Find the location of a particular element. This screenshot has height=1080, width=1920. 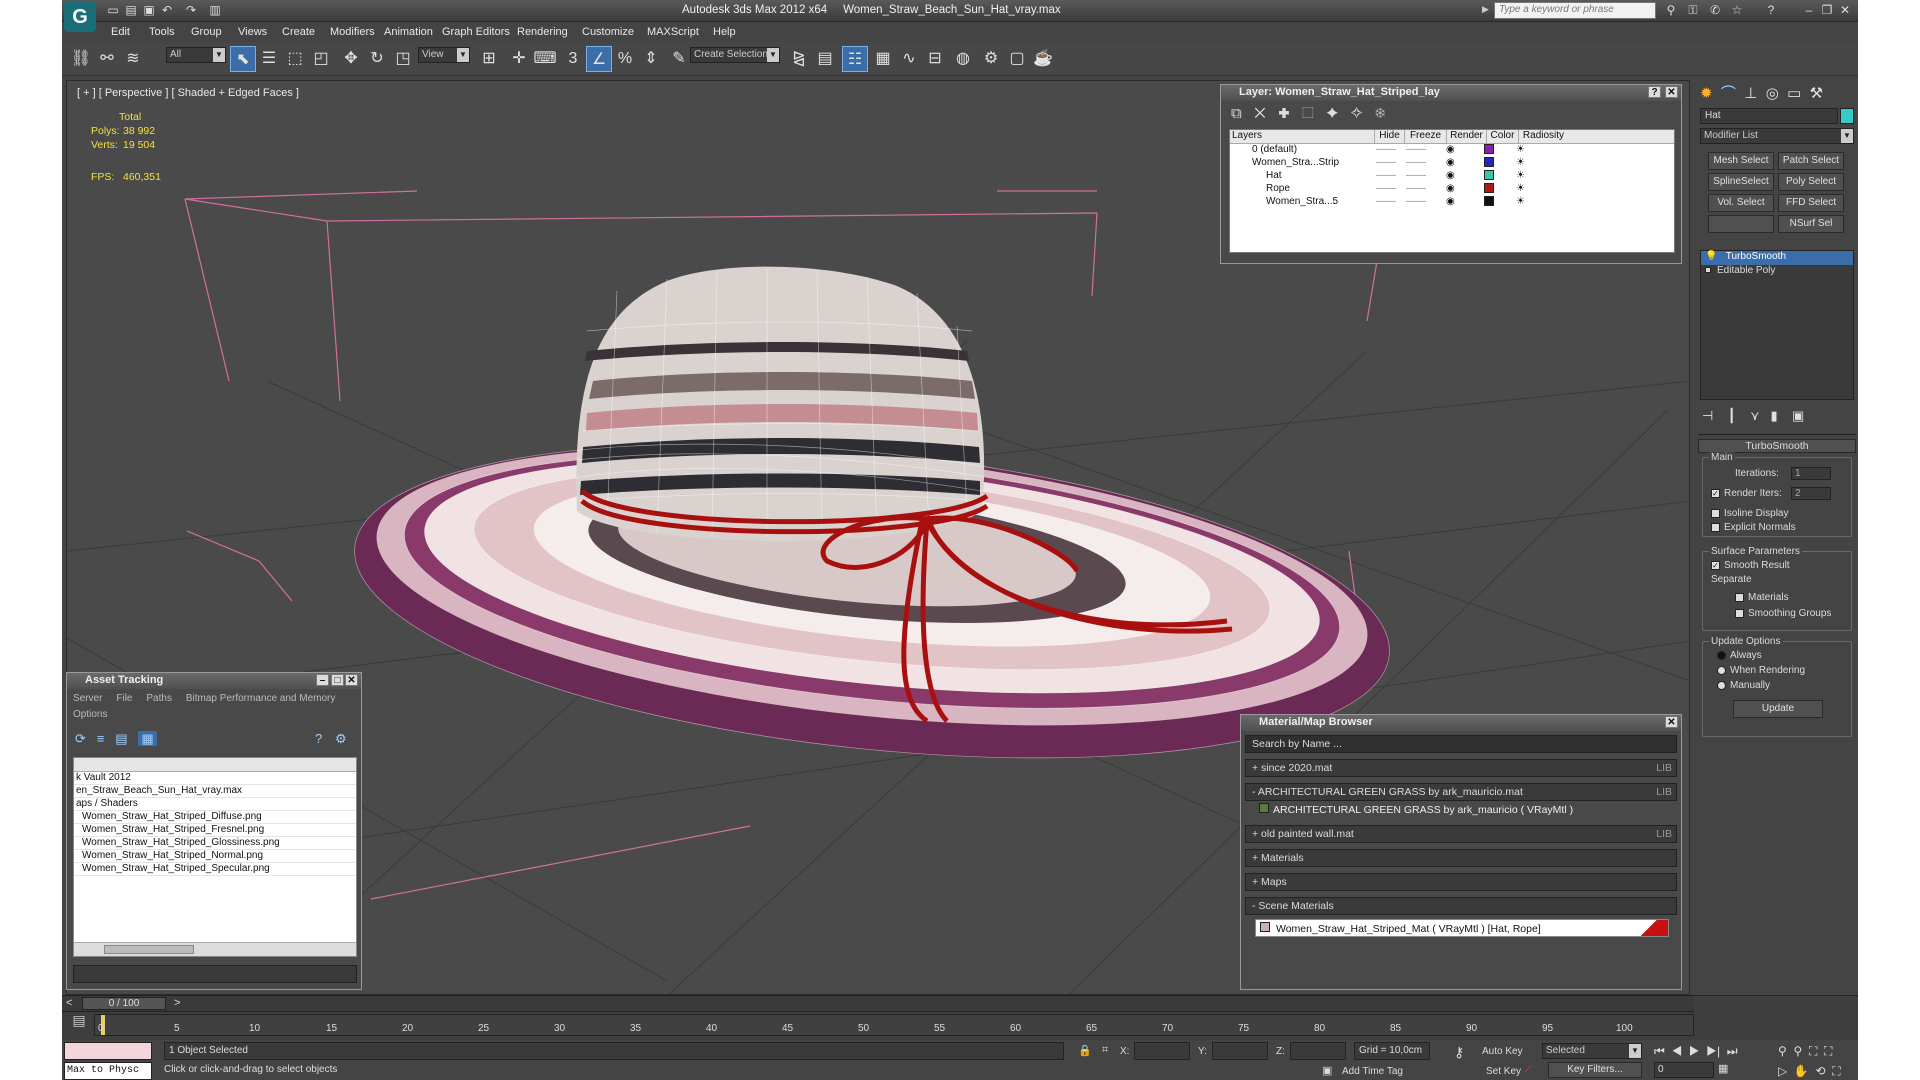

layer-row: Hat —— —— ◉ ☀ is located at coordinates (1452, 176).